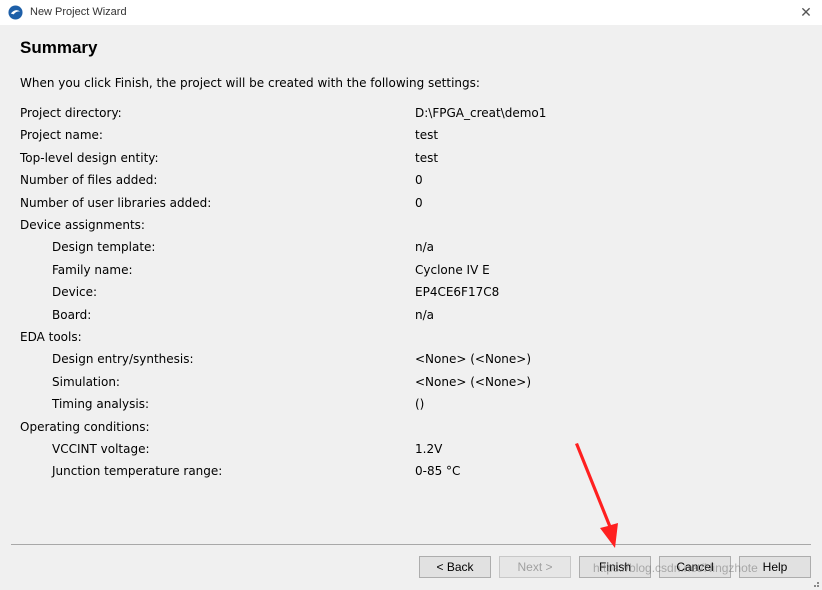 The width and height of the screenshot is (822, 590). I want to click on settings-label: VCCINT voltage:, so click(101, 449).